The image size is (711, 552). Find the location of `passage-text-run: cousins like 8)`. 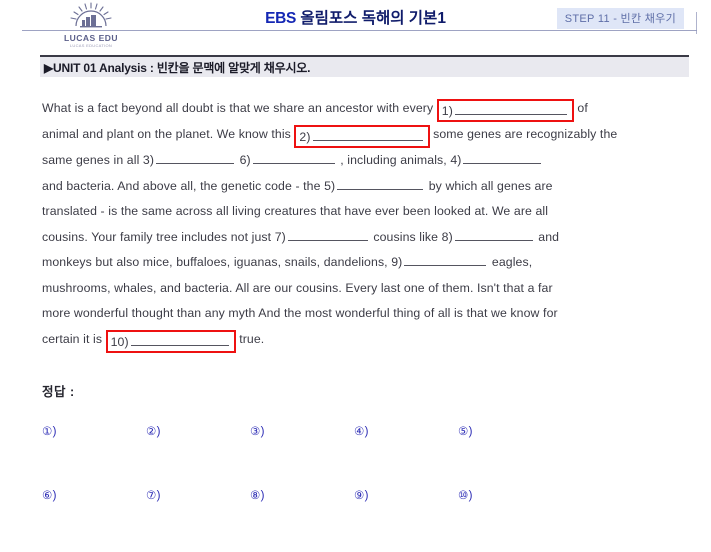

passage-text-run: cousins like 8) is located at coordinates (411, 236).